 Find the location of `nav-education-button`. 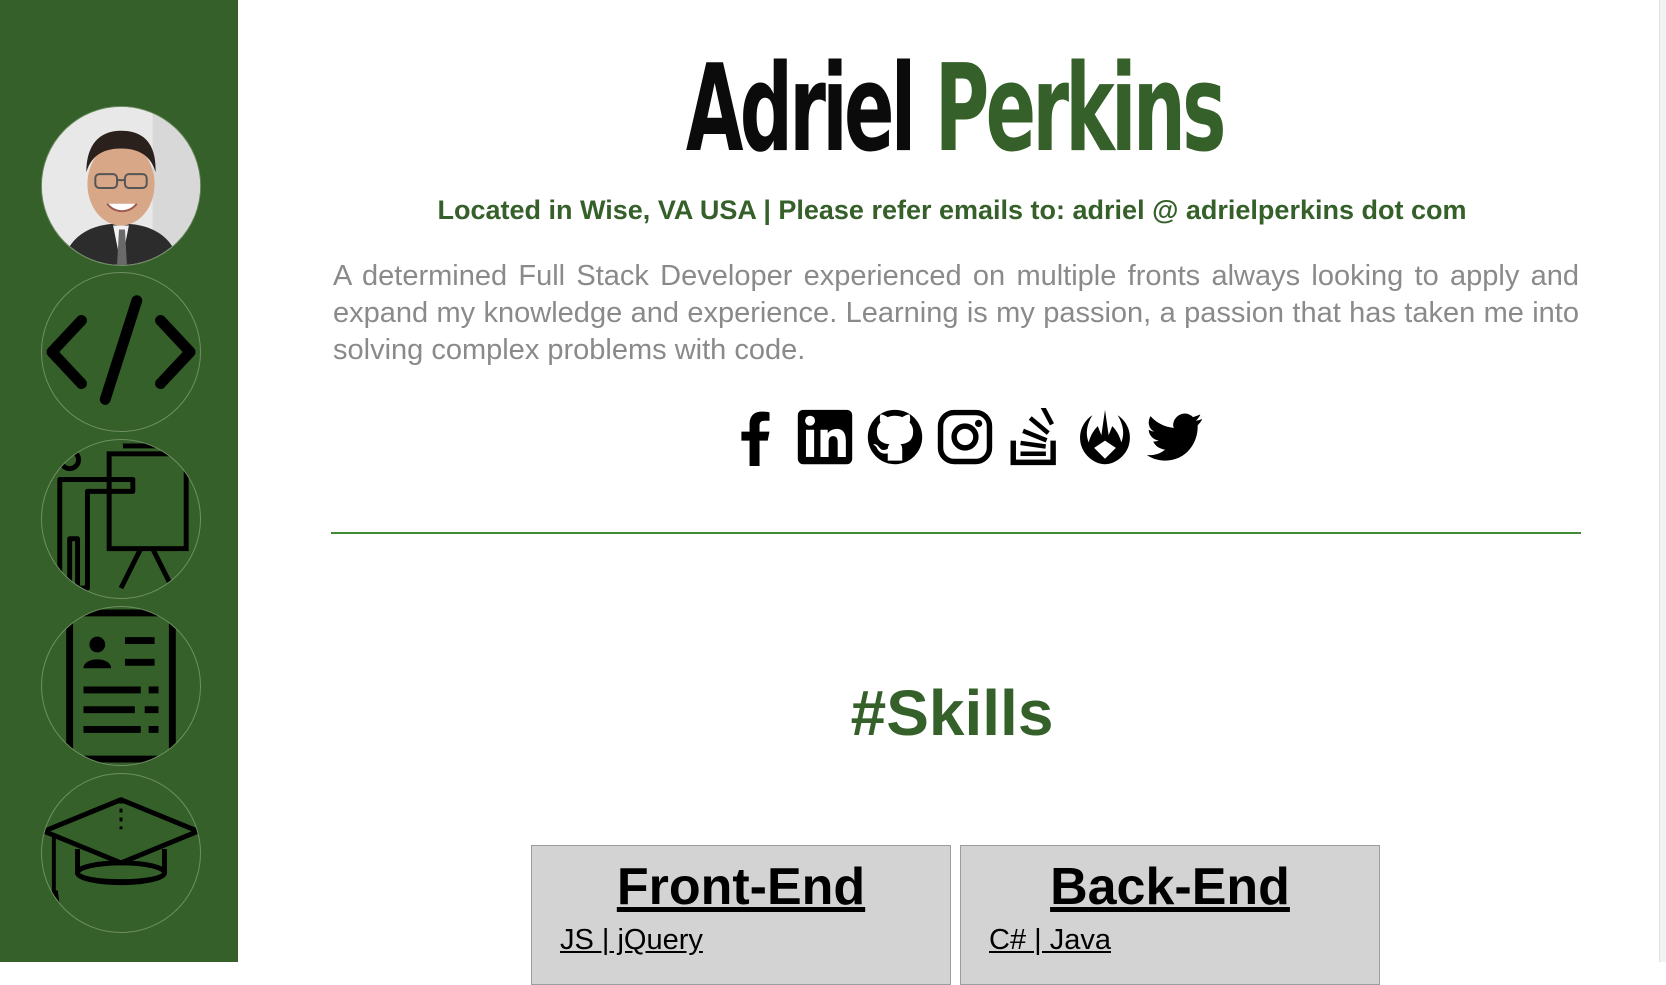

nav-education-button is located at coordinates (121, 853).